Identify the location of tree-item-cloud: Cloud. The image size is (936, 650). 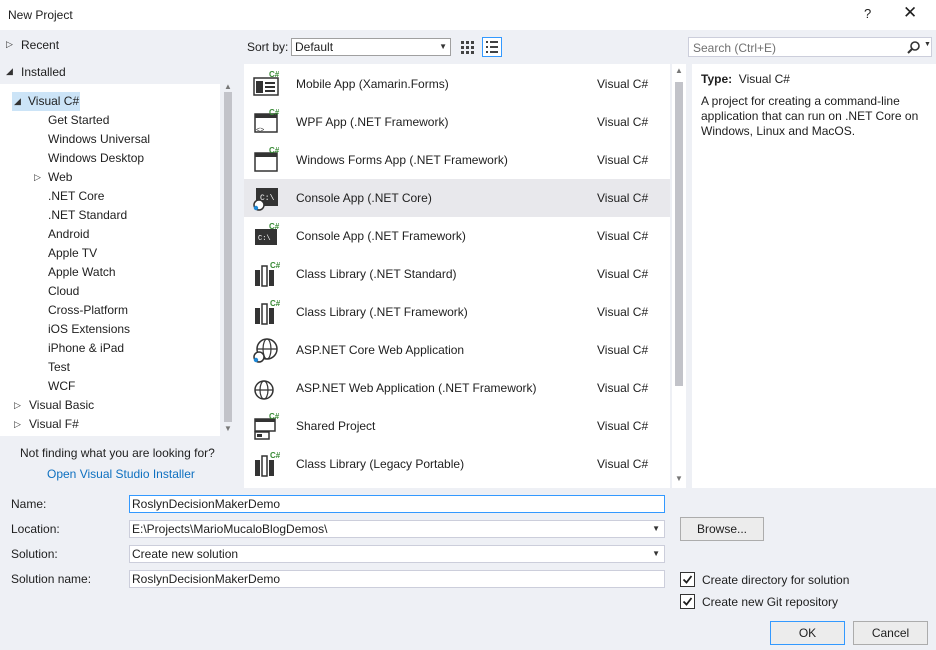
(63, 291).